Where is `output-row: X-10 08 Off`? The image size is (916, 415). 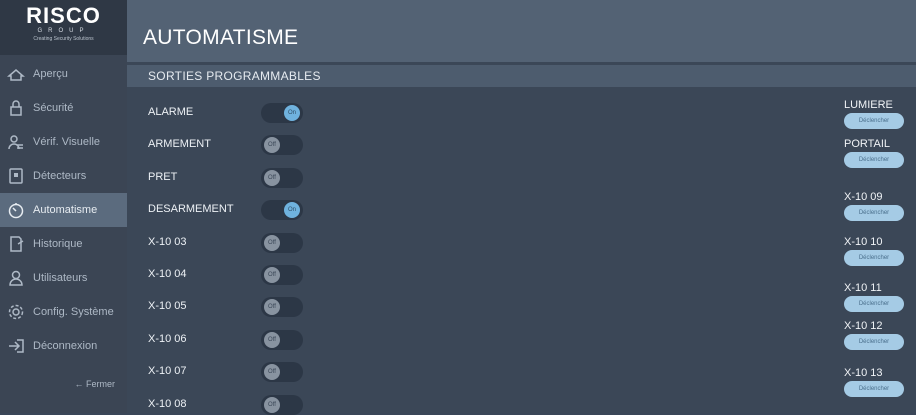 output-row: X-10 08 Off is located at coordinates (337, 404).